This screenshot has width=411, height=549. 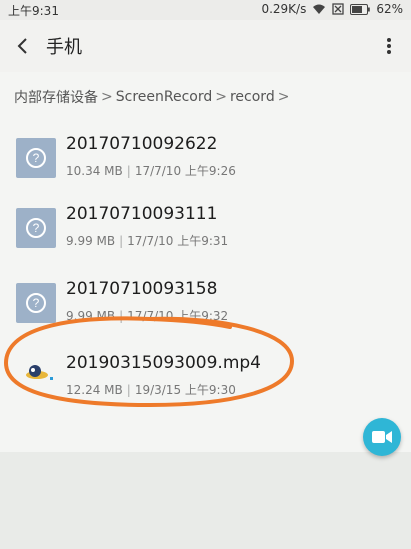 What do you see at coordinates (24, 46) in the screenshot?
I see `back-arrow-icon` at bounding box center [24, 46].